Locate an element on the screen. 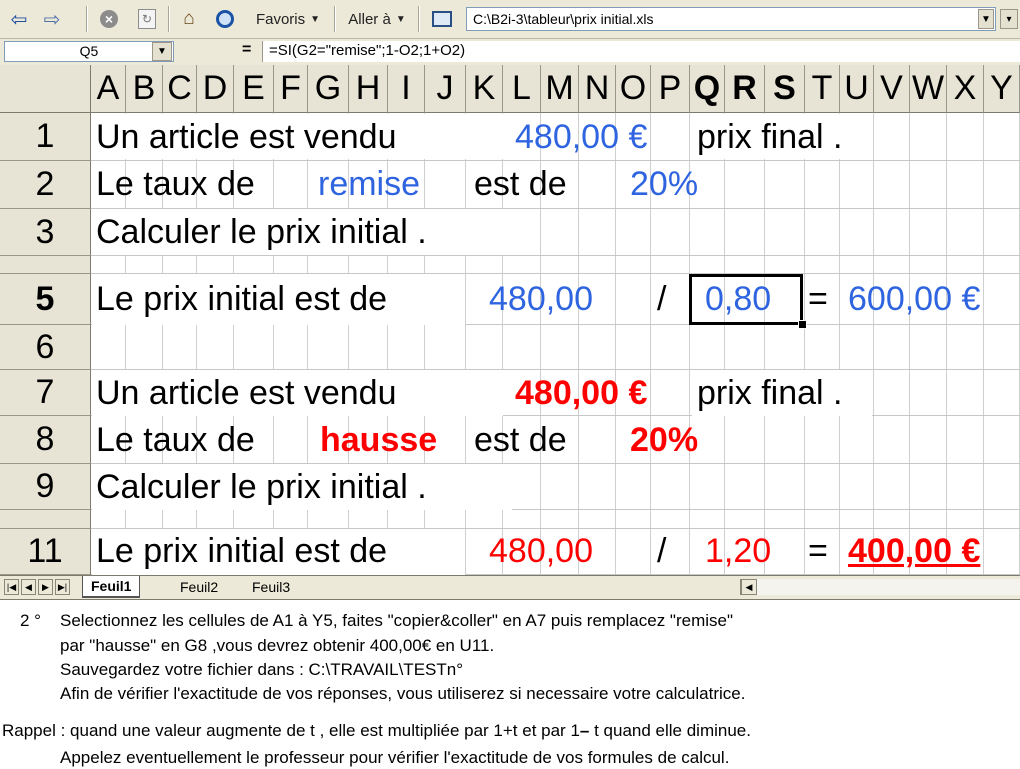  forward-button: ⇨ is located at coordinates (52, 19).